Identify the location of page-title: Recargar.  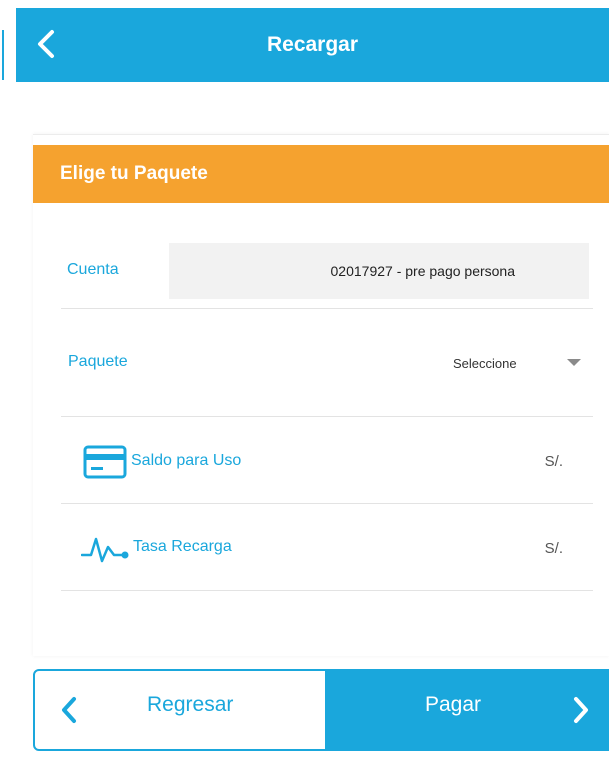
(312, 44).